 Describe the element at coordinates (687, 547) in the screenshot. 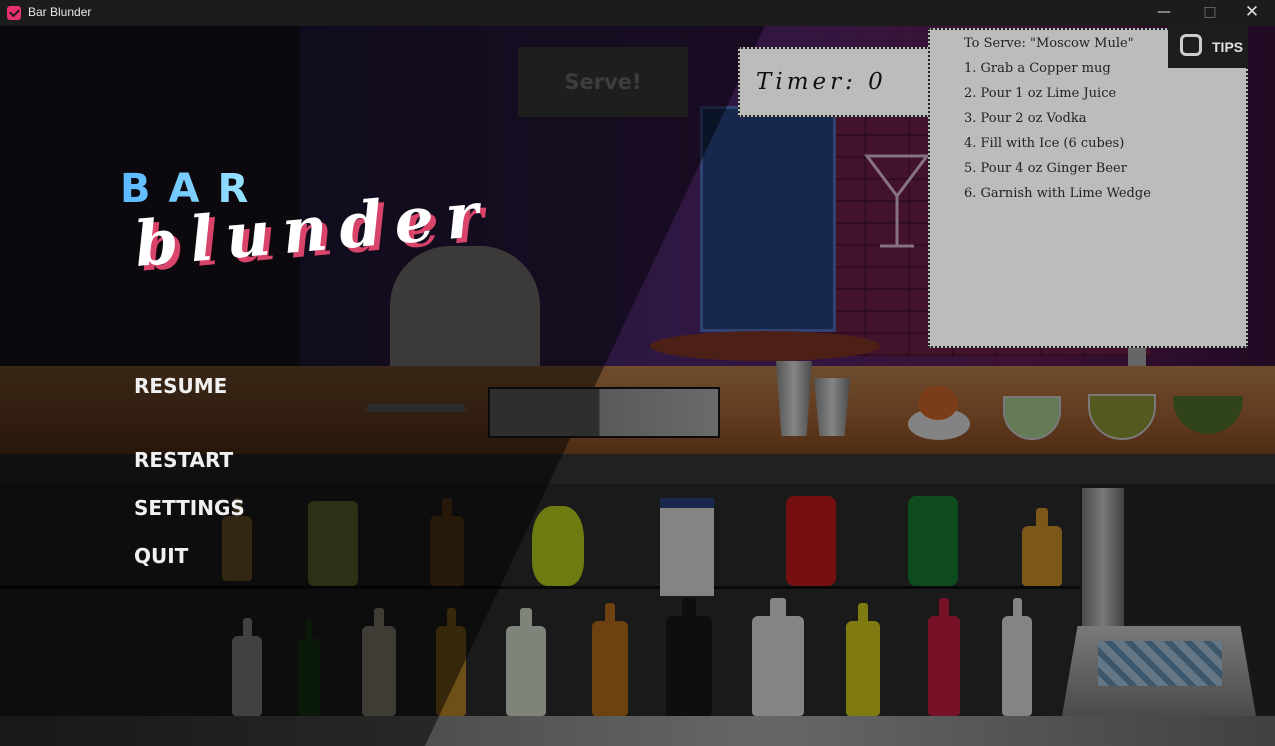

I see `half-and-half-carton` at that location.